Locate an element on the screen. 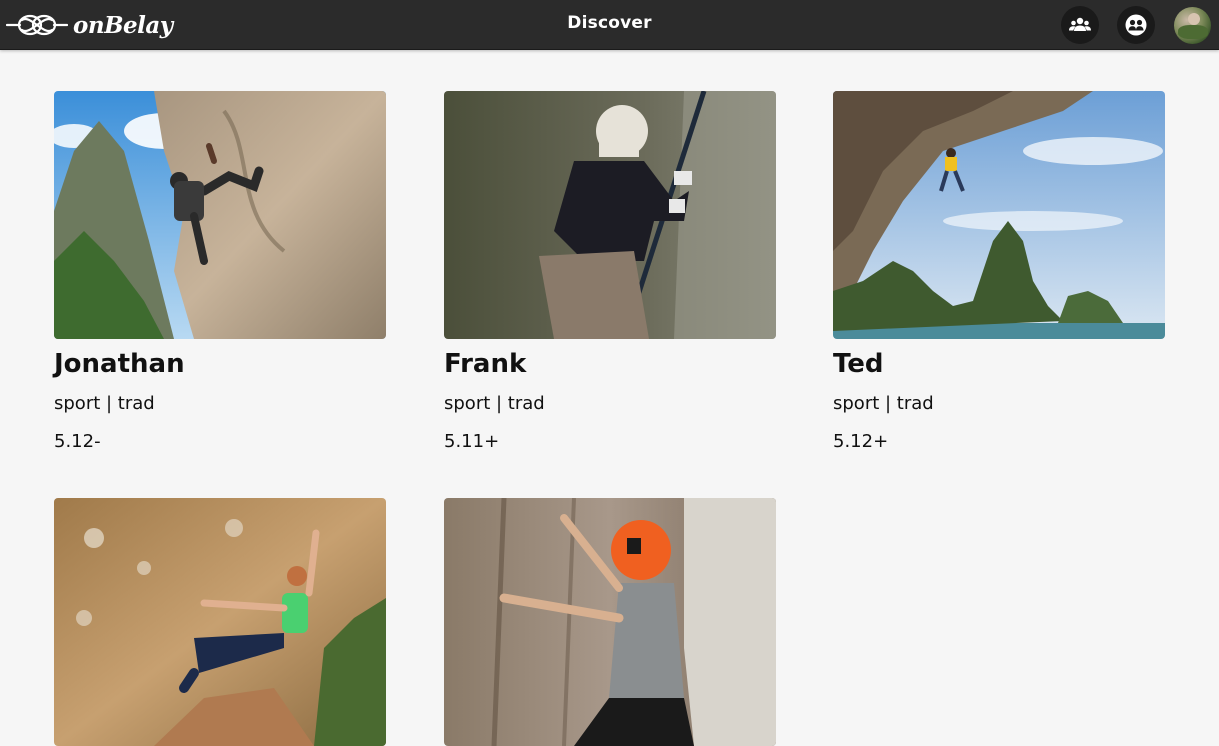  top-navigation-bar: onBelay Discover is located at coordinates (609, 25).